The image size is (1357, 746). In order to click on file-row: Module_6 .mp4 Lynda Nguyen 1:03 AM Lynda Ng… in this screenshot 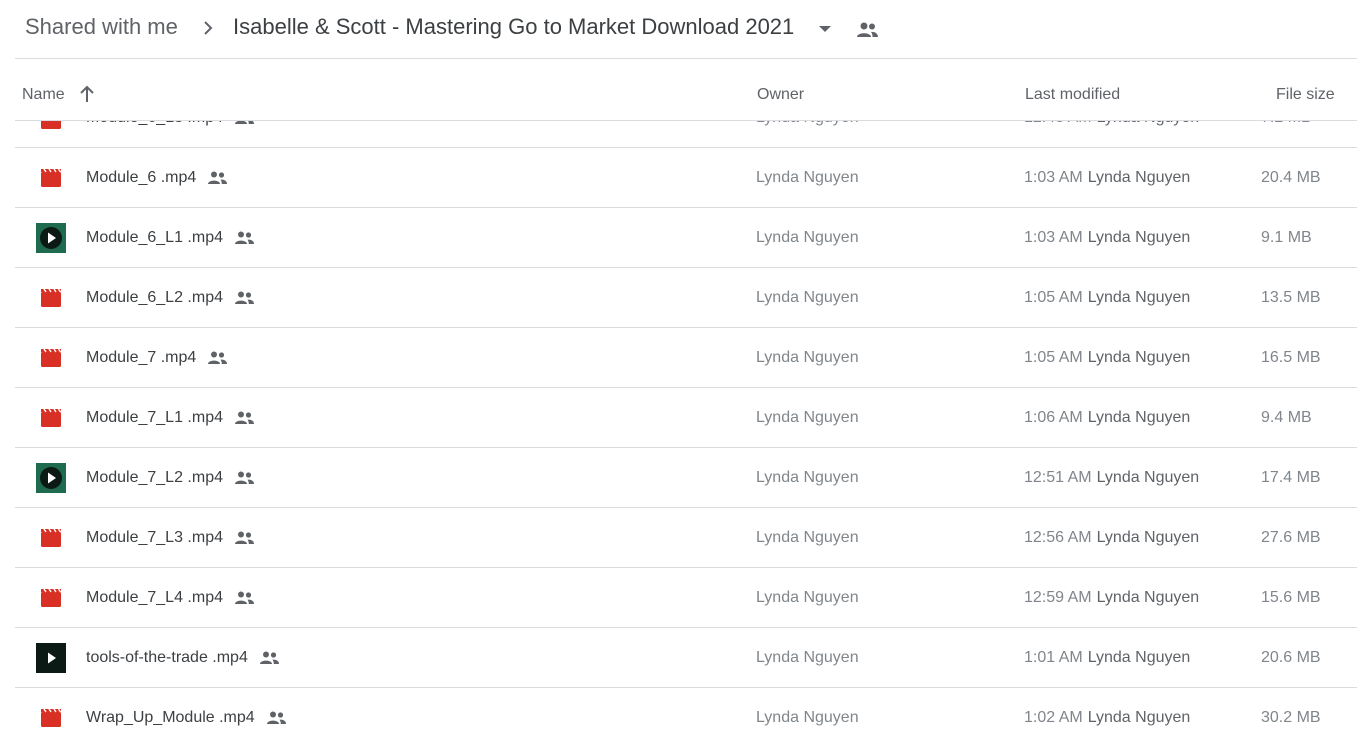, I will do `click(686, 178)`.